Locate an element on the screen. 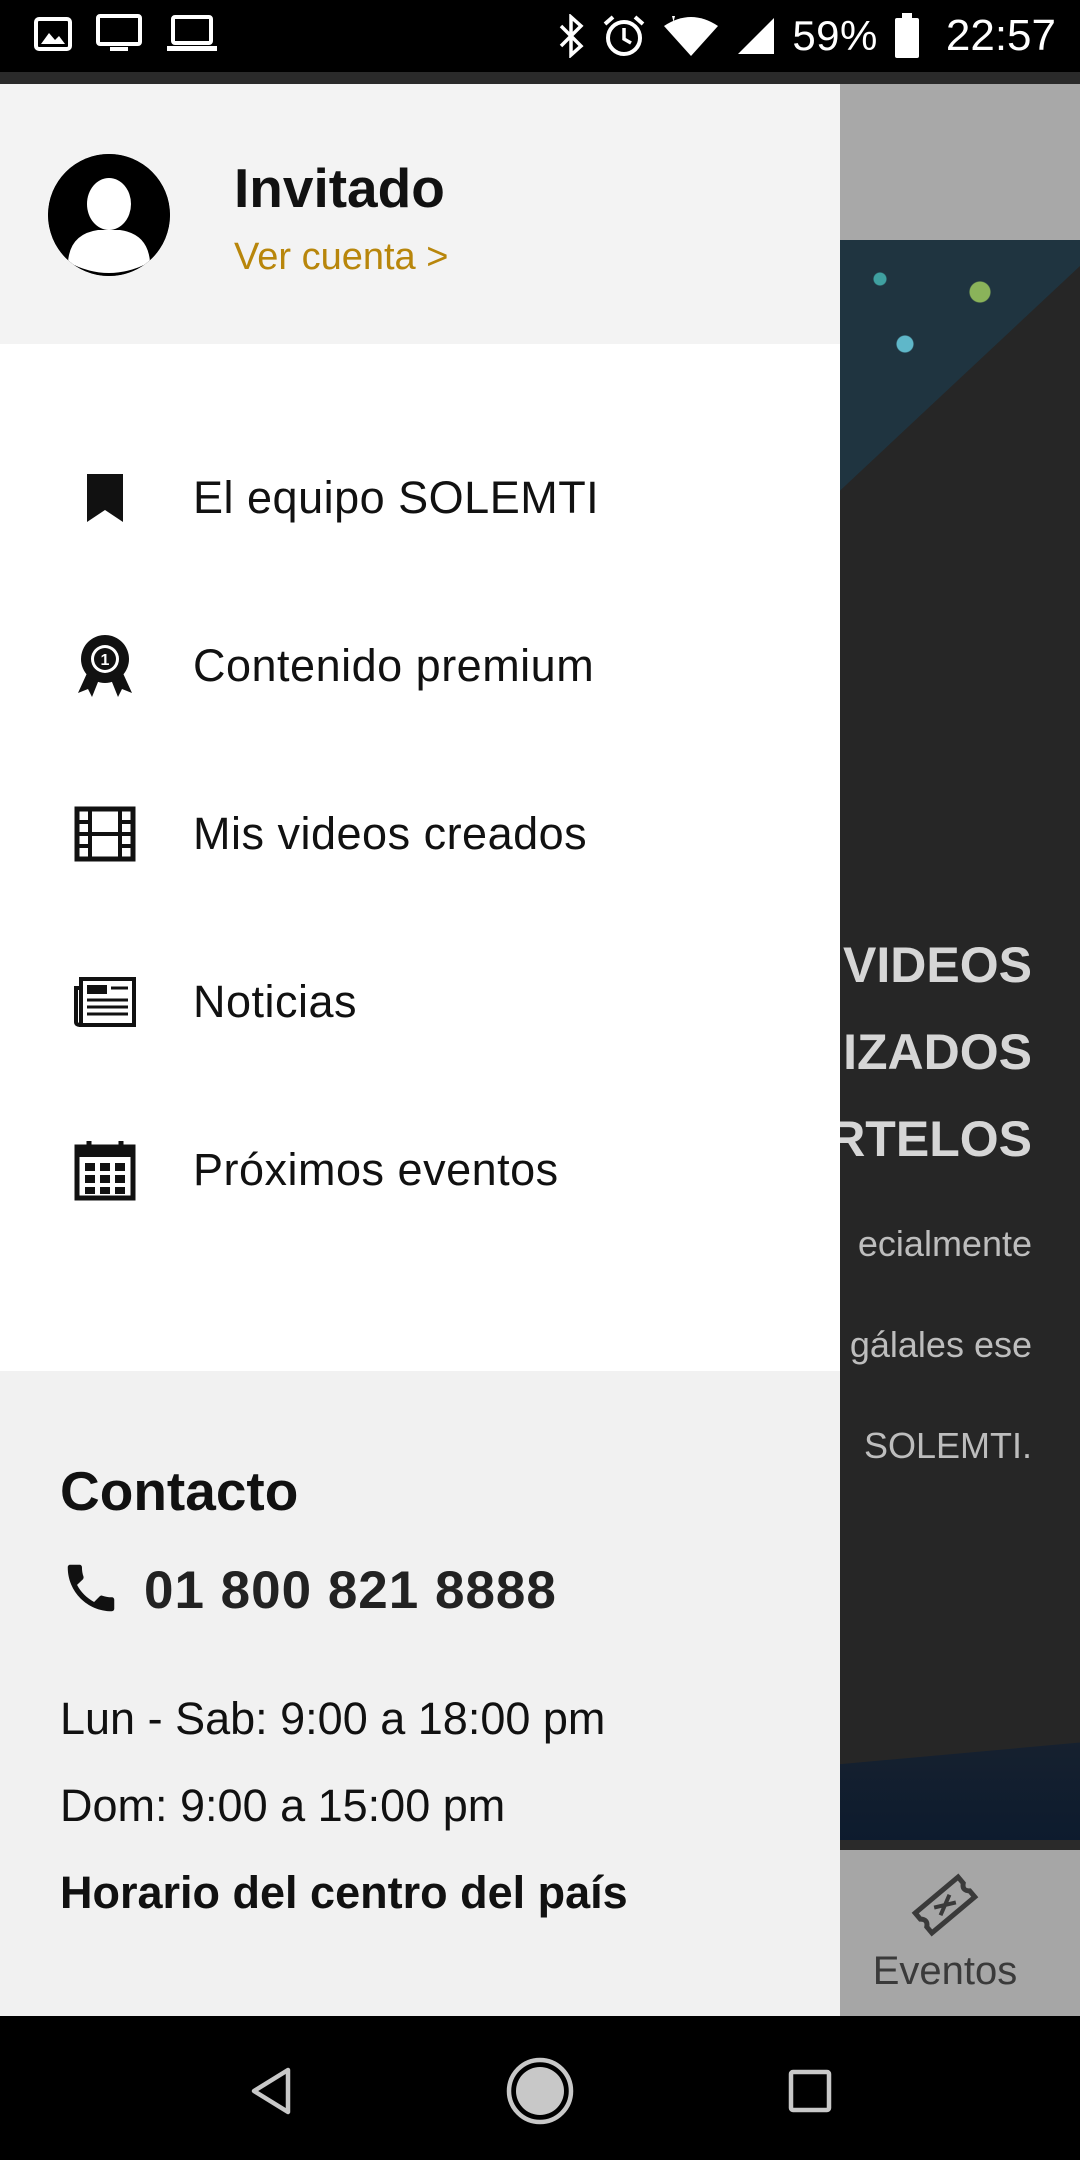 The image size is (1080, 2160). monitor-icon is located at coordinates (119, 34).